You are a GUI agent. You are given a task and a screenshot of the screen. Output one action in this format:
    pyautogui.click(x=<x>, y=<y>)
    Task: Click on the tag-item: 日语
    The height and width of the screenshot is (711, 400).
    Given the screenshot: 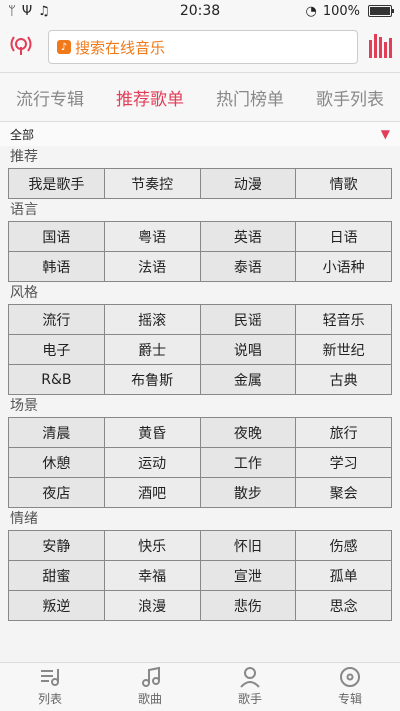 What is the action you would take?
    pyautogui.click(x=344, y=237)
    